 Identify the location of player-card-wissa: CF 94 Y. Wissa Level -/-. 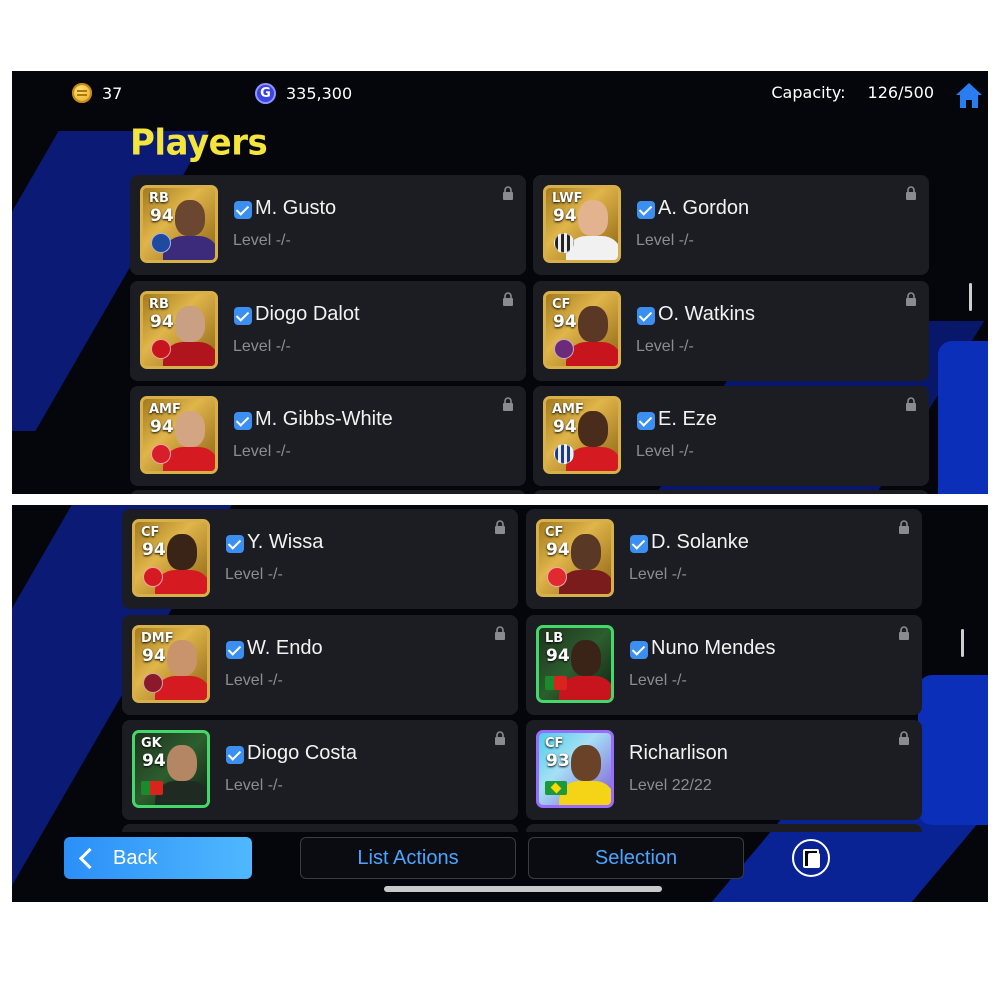
(320, 559).